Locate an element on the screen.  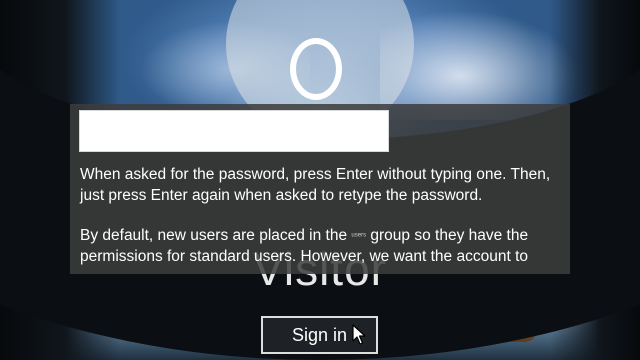
overlay-paragraph-2-start: By default, new users are placed in the is located at coordinates (216, 235).